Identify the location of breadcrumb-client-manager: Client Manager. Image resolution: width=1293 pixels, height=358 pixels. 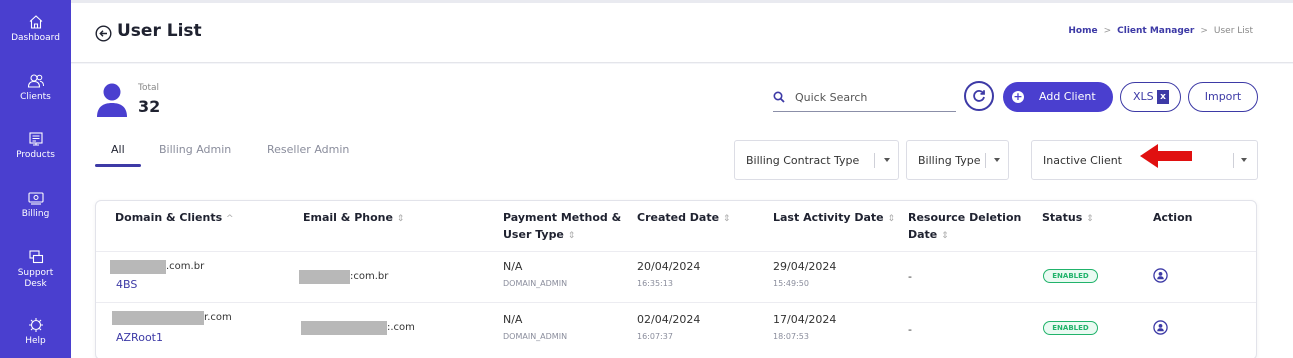
(1155, 31).